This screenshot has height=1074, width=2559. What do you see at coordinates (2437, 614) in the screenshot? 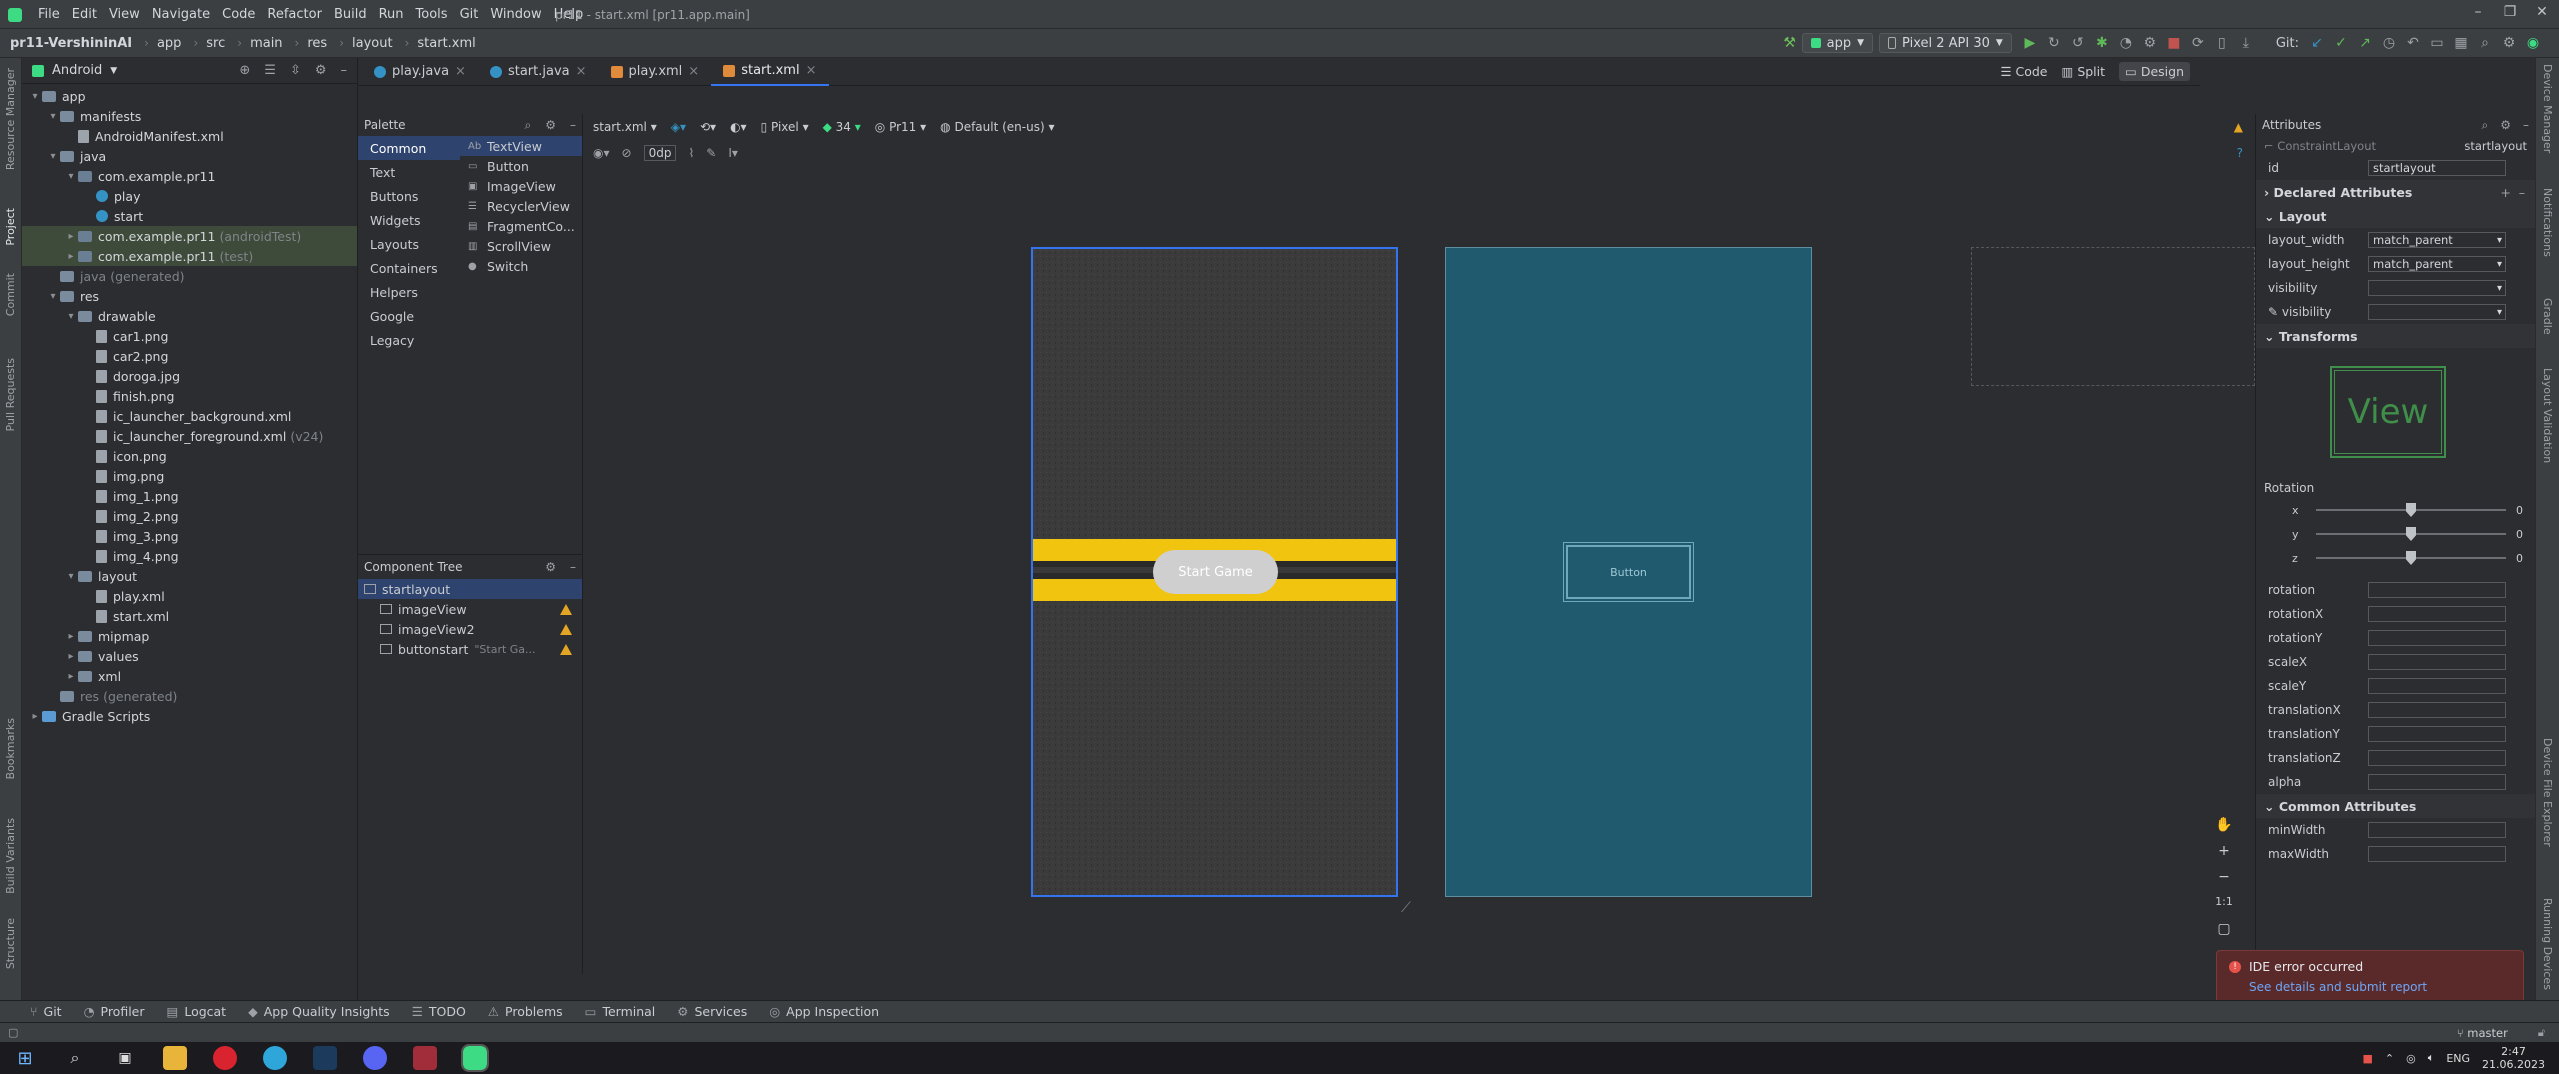
I see `attribute-value-input` at bounding box center [2437, 614].